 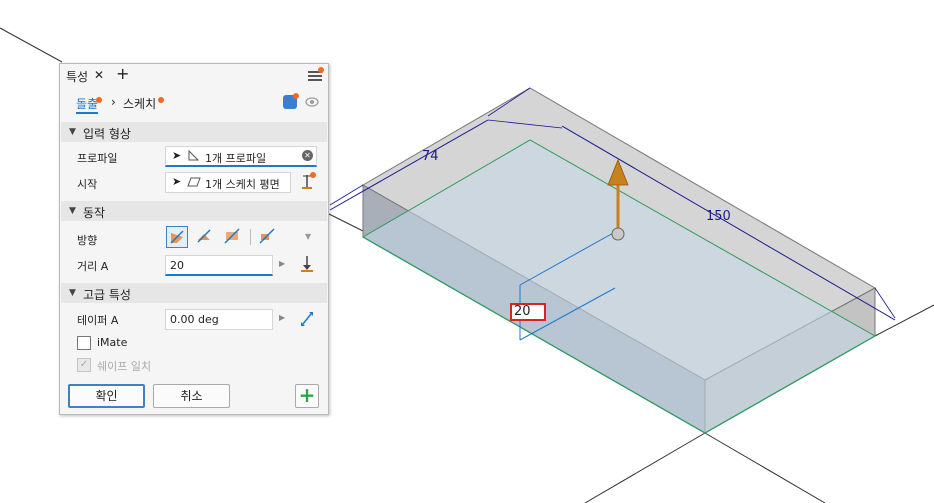 I want to click on profile-label: 프로파일, so click(x=97, y=158).